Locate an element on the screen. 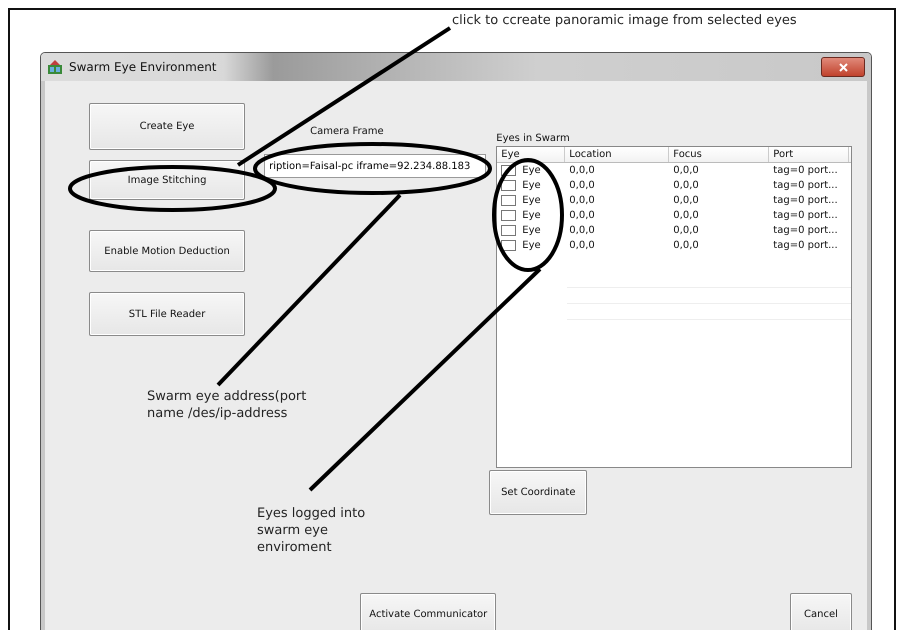 This screenshot has width=904, height=630. close-icon is located at coordinates (843, 67).